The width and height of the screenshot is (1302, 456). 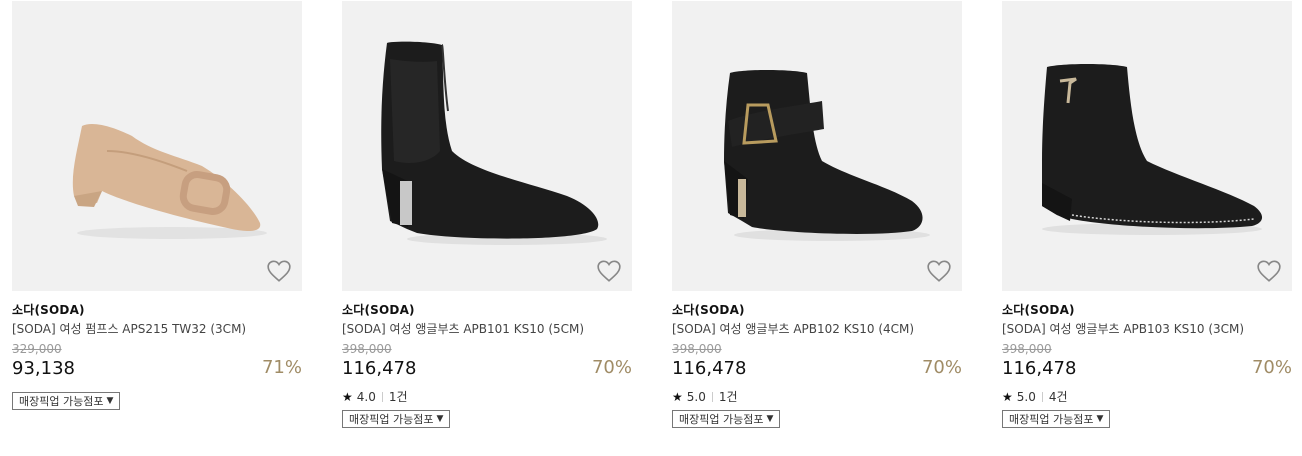 What do you see at coordinates (1058, 397) in the screenshot?
I see `review-count: 4건` at bounding box center [1058, 397].